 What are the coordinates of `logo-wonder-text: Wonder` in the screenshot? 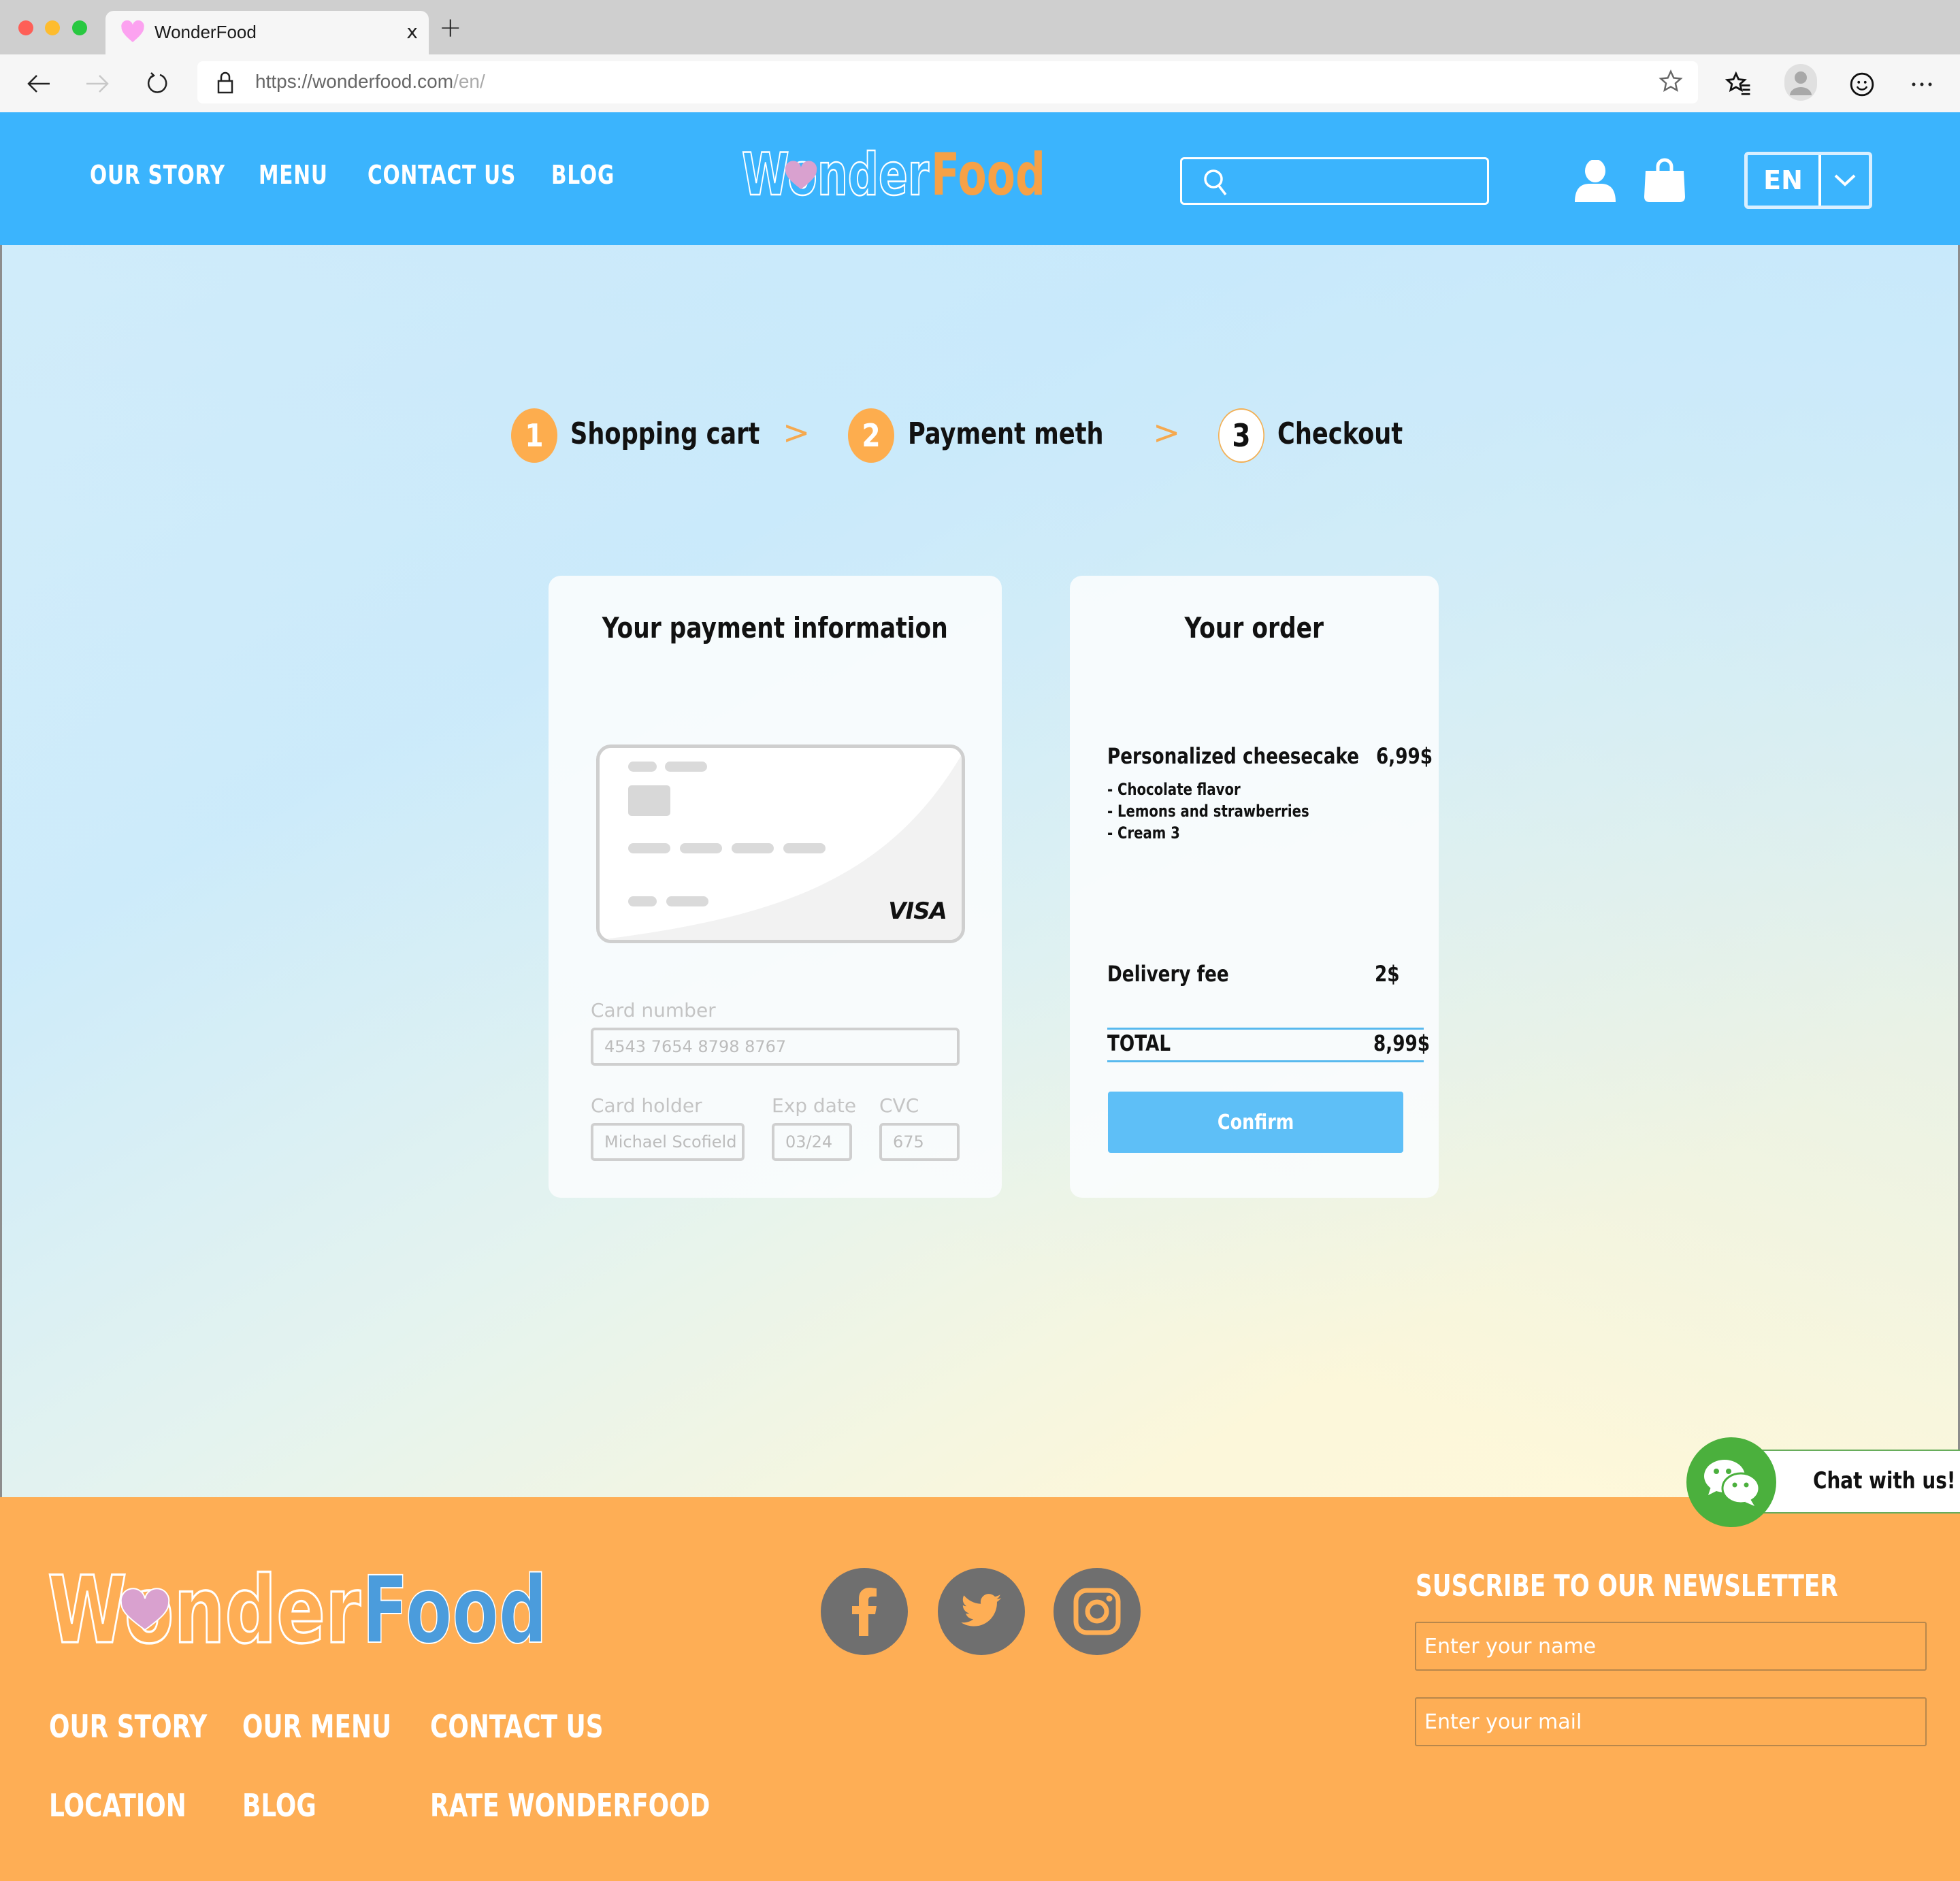 It's located at (836, 173).